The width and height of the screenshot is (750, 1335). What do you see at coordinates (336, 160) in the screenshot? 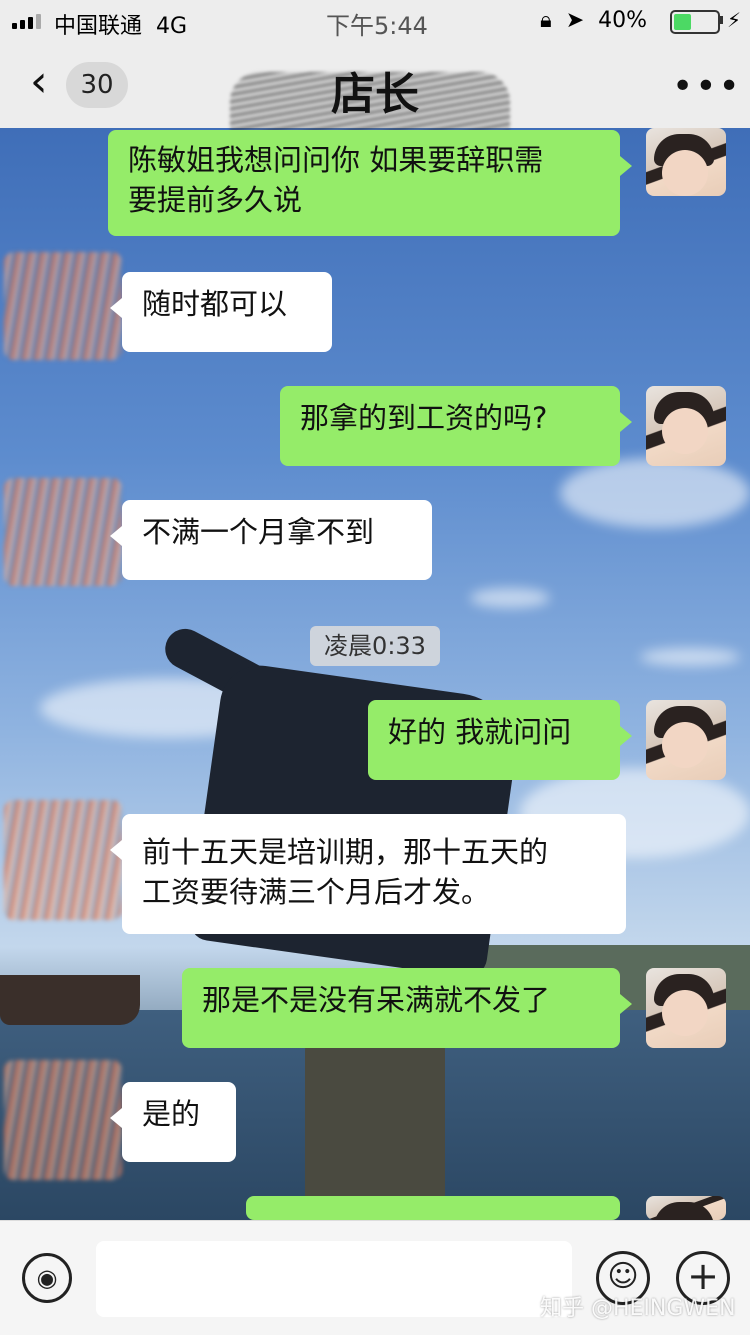
I see `message-text: 陈敏姐我想问问你 如果要辞职需` at bounding box center [336, 160].